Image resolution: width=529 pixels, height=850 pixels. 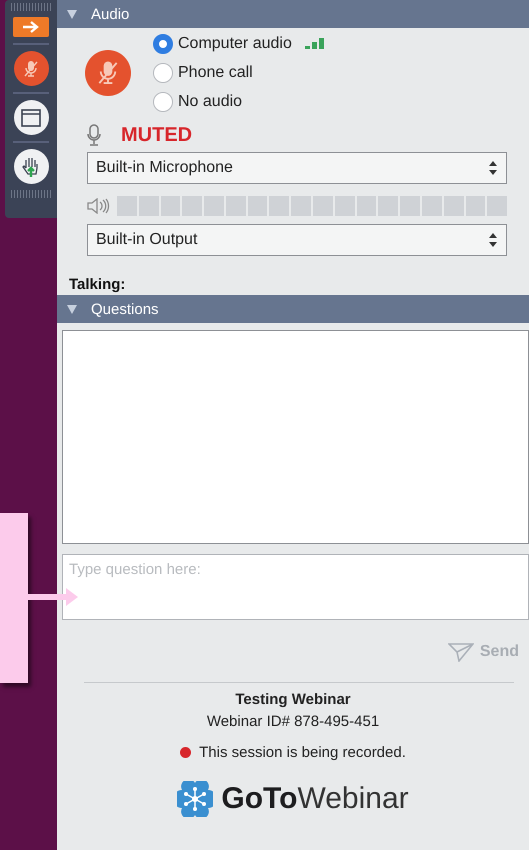 I want to click on collapse-button, so click(x=31, y=27).